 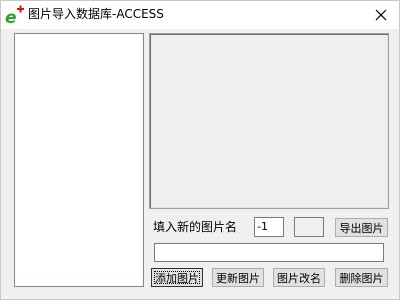 What do you see at coordinates (269, 252) in the screenshot?
I see `image-name-input` at bounding box center [269, 252].